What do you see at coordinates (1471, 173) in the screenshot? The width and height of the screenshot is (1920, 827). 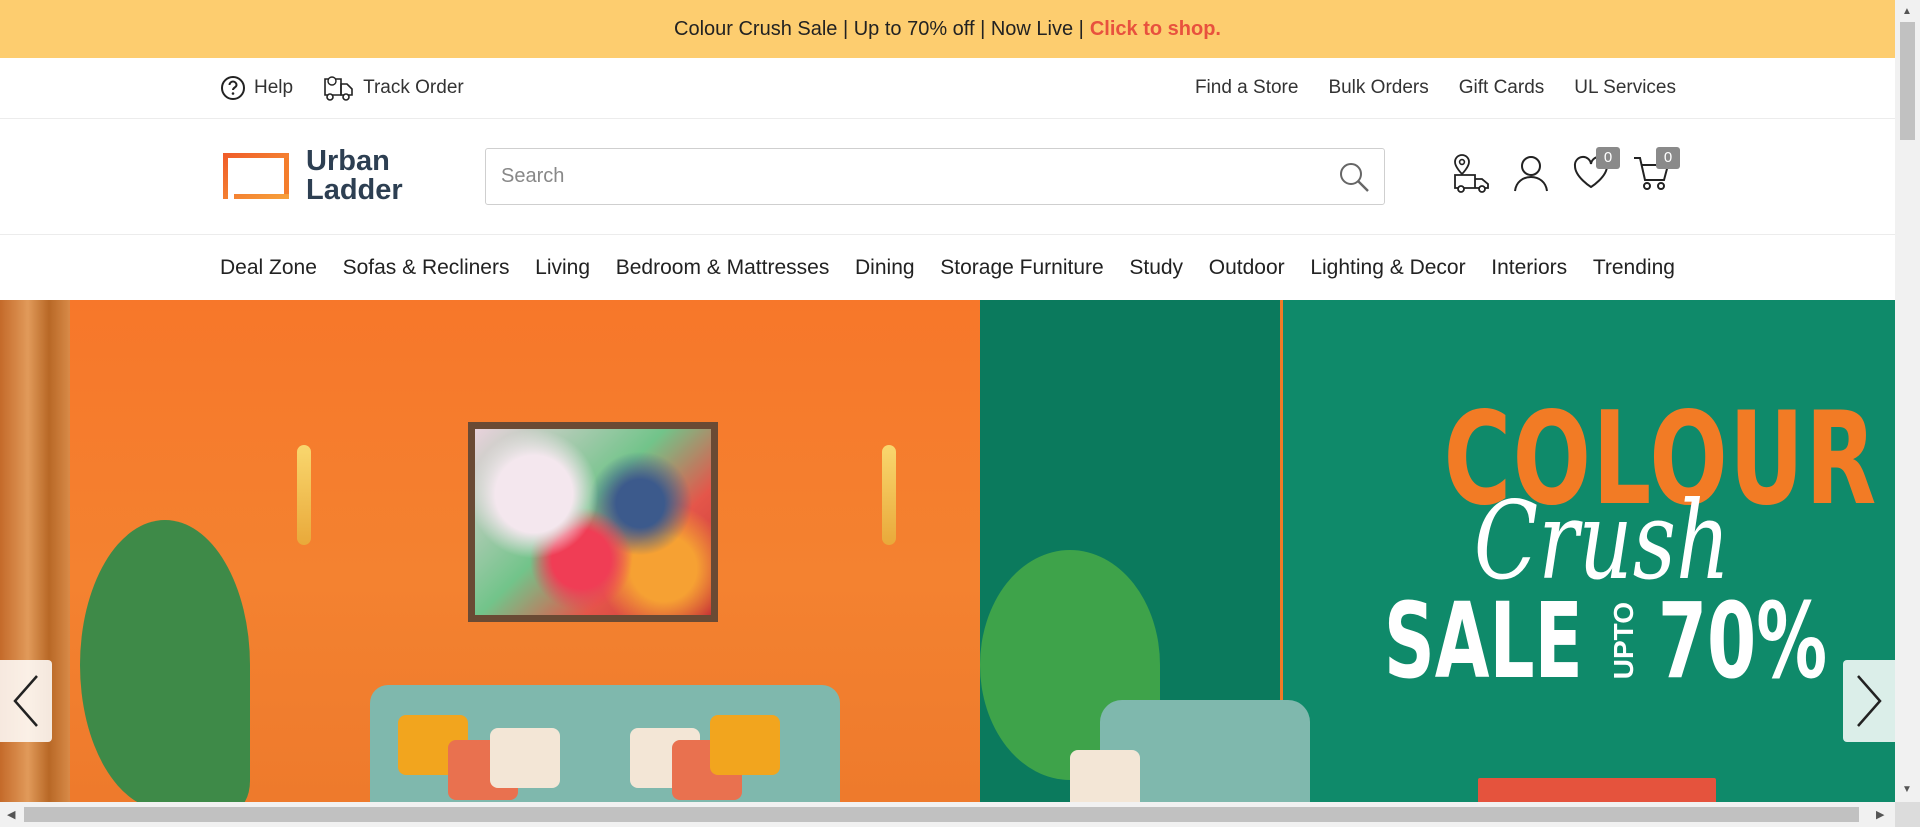 I see `store-locator-icon` at bounding box center [1471, 173].